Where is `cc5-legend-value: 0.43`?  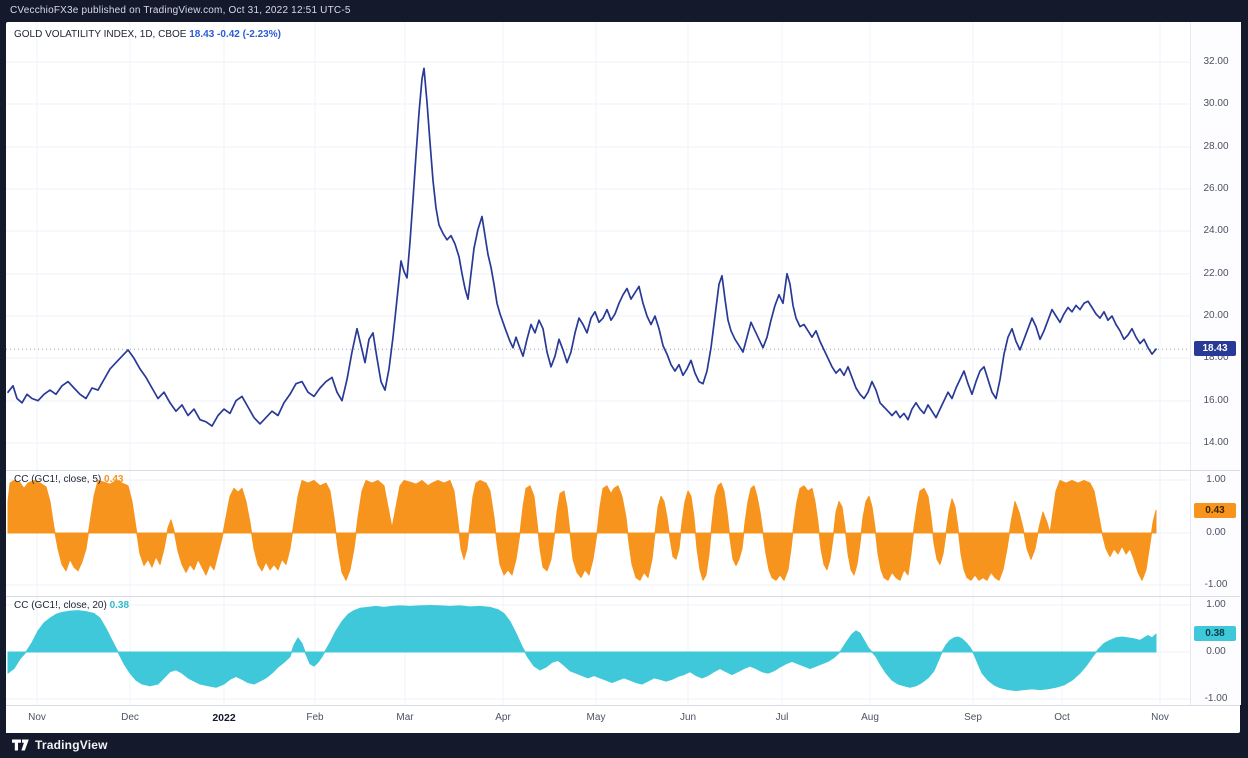 cc5-legend-value: 0.43 is located at coordinates (114, 479).